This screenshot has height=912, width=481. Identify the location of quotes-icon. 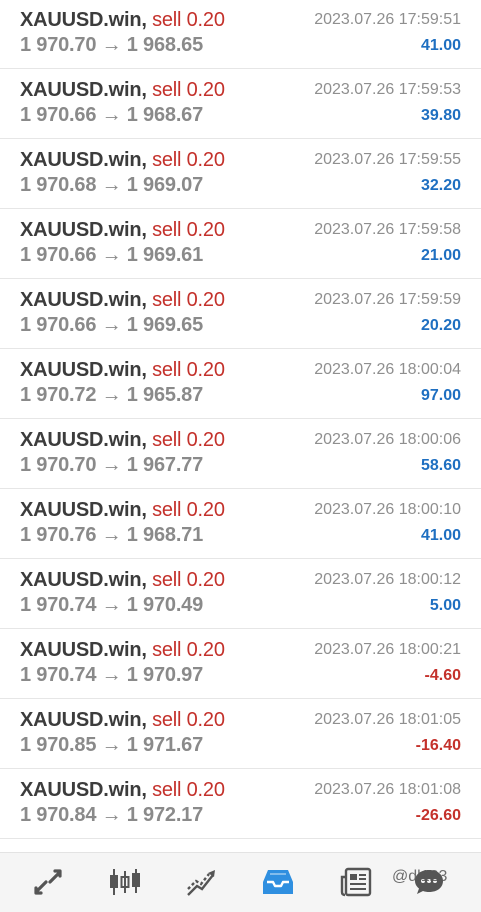
(48, 882).